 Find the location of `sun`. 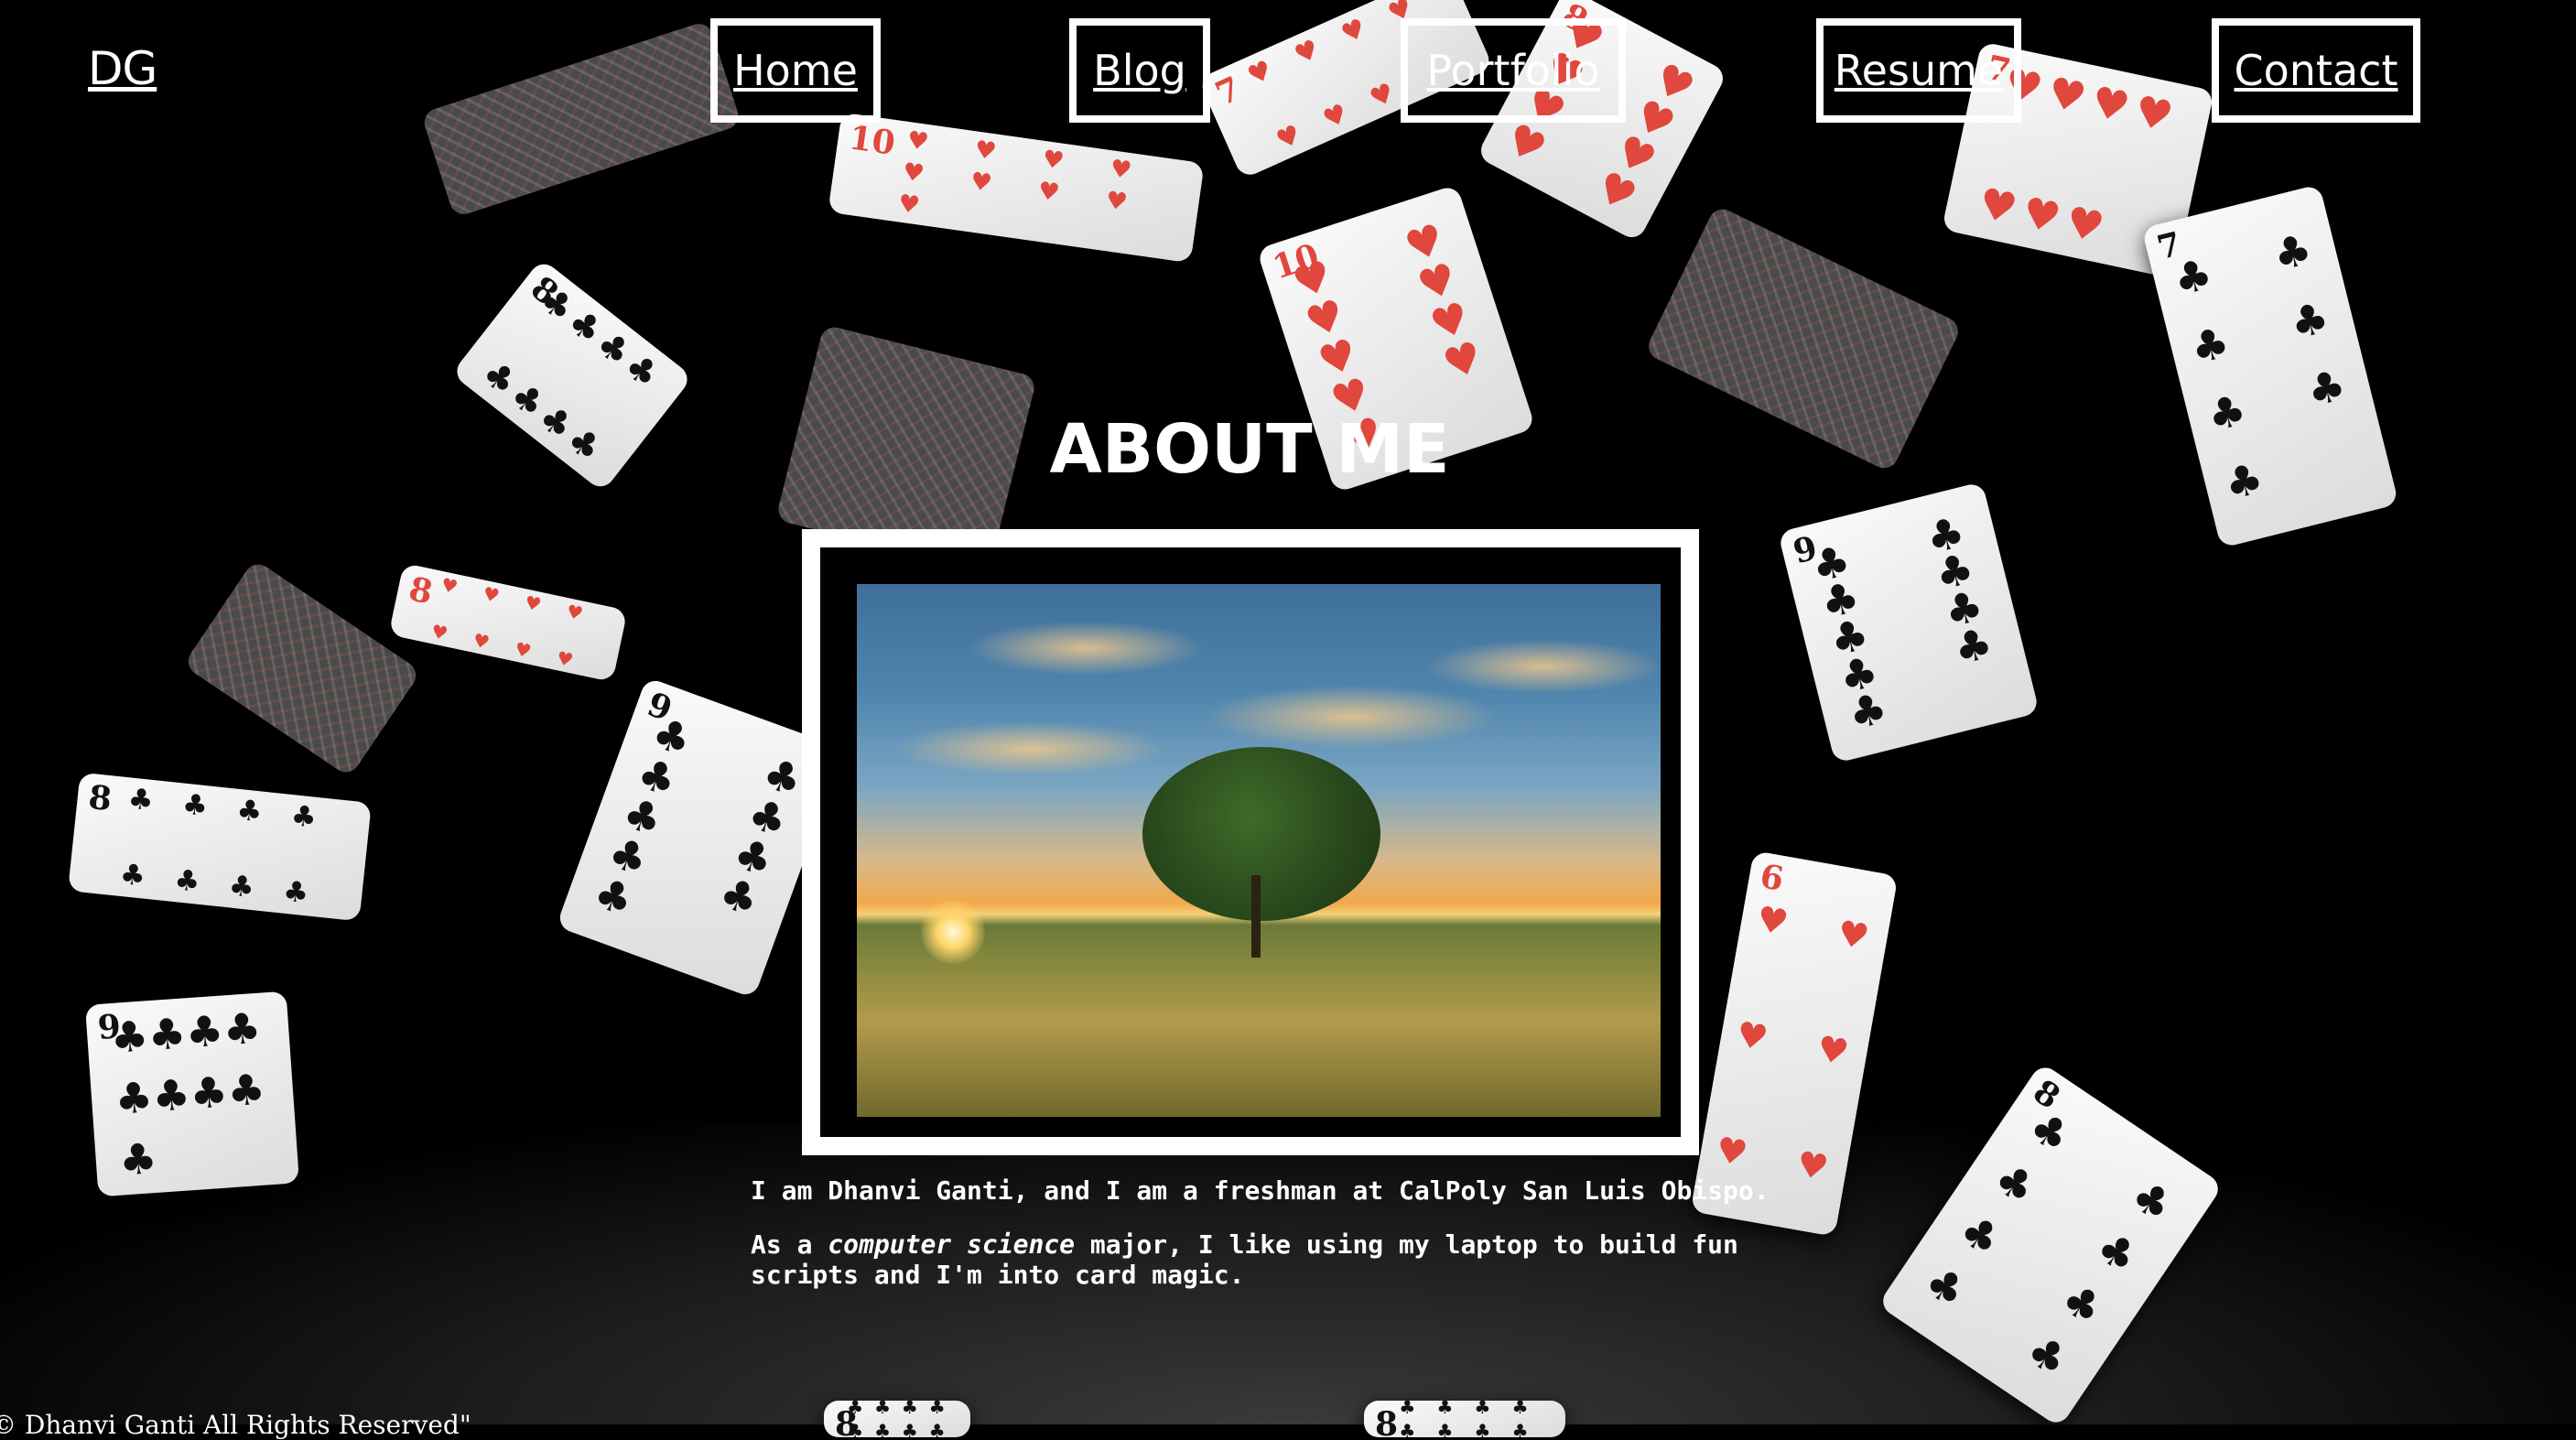

sun is located at coordinates (953, 932).